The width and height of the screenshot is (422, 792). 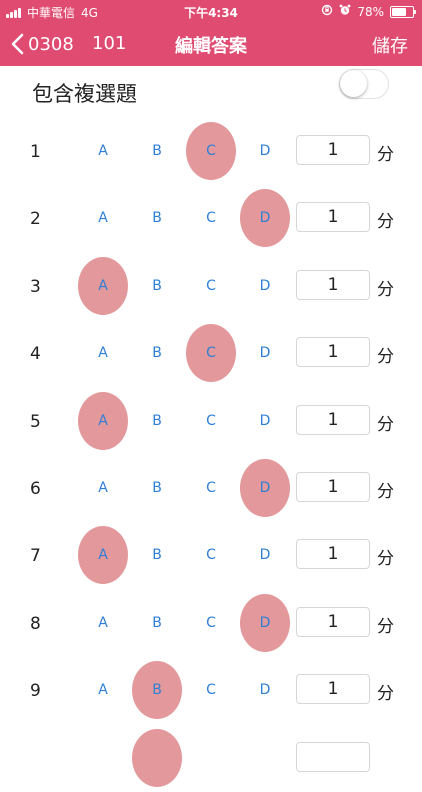 I want to click on battery-icon, so click(x=403, y=11).